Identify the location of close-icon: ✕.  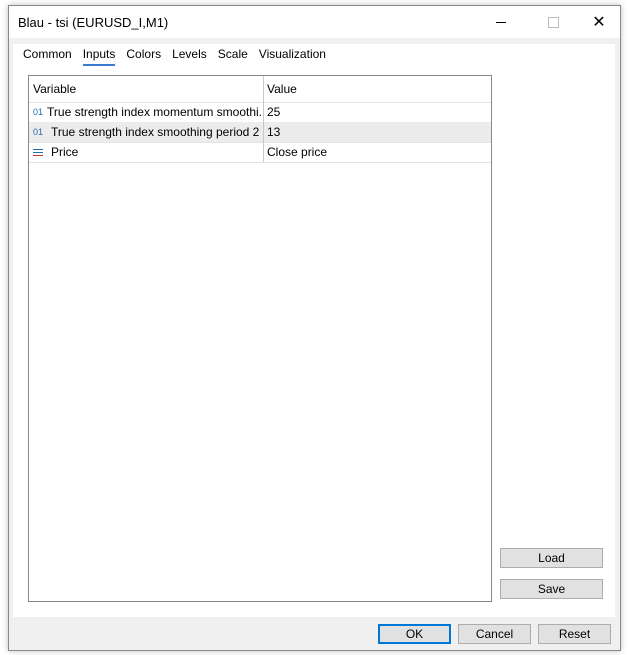
(599, 22).